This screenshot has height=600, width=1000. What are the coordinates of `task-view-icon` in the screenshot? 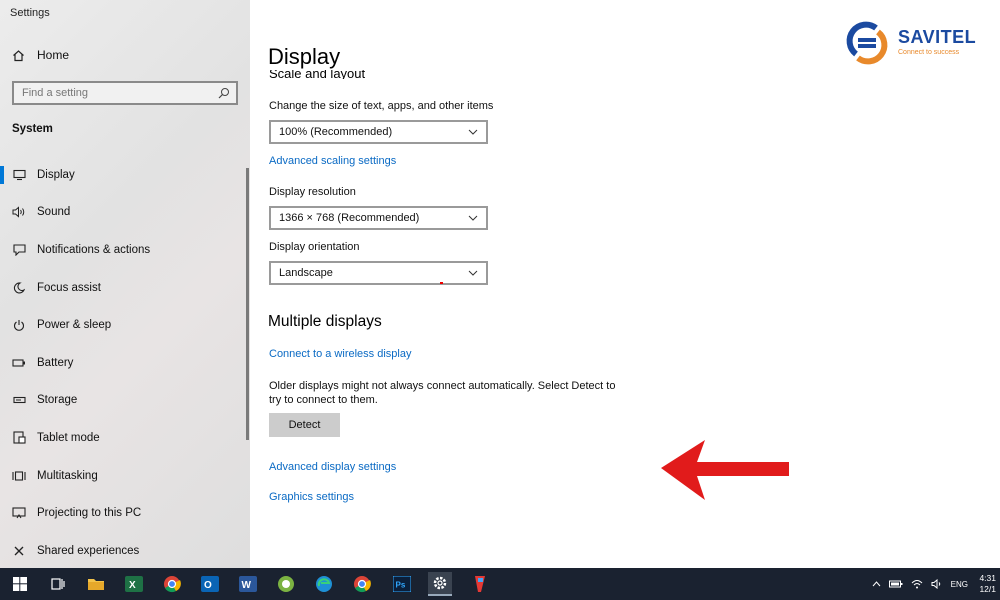 It's located at (58, 584).